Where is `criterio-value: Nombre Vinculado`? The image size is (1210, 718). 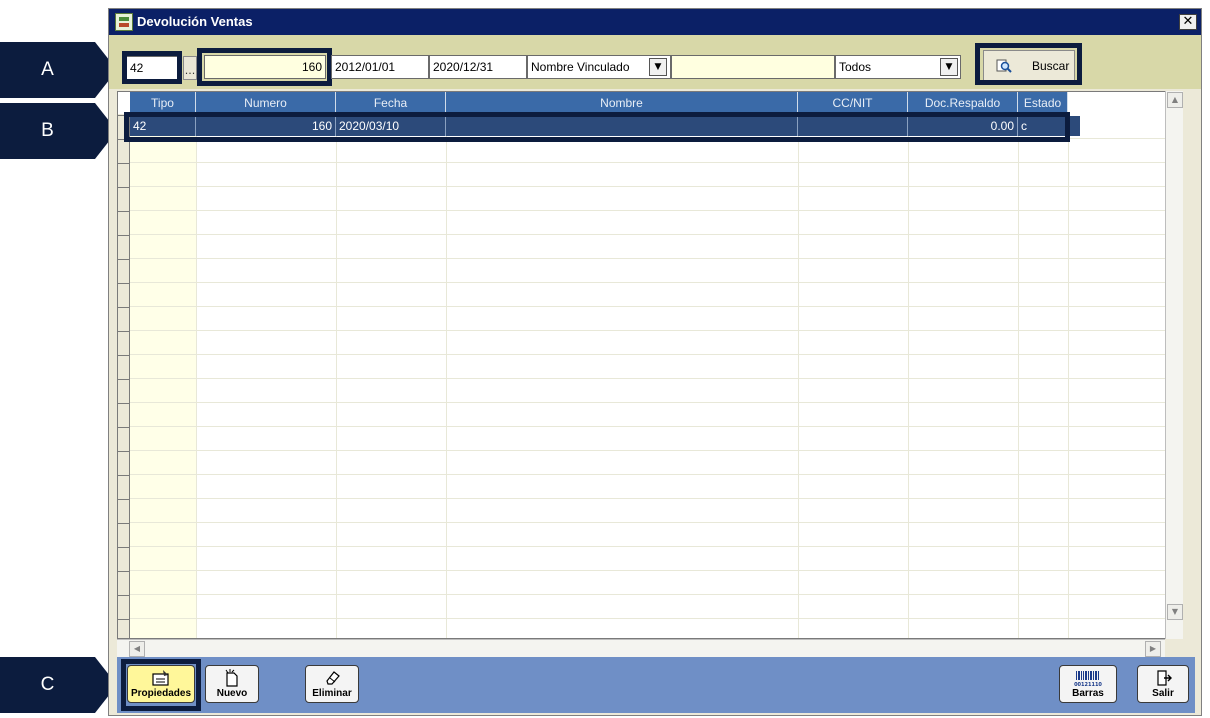 criterio-value: Nombre Vinculado is located at coordinates (580, 67).